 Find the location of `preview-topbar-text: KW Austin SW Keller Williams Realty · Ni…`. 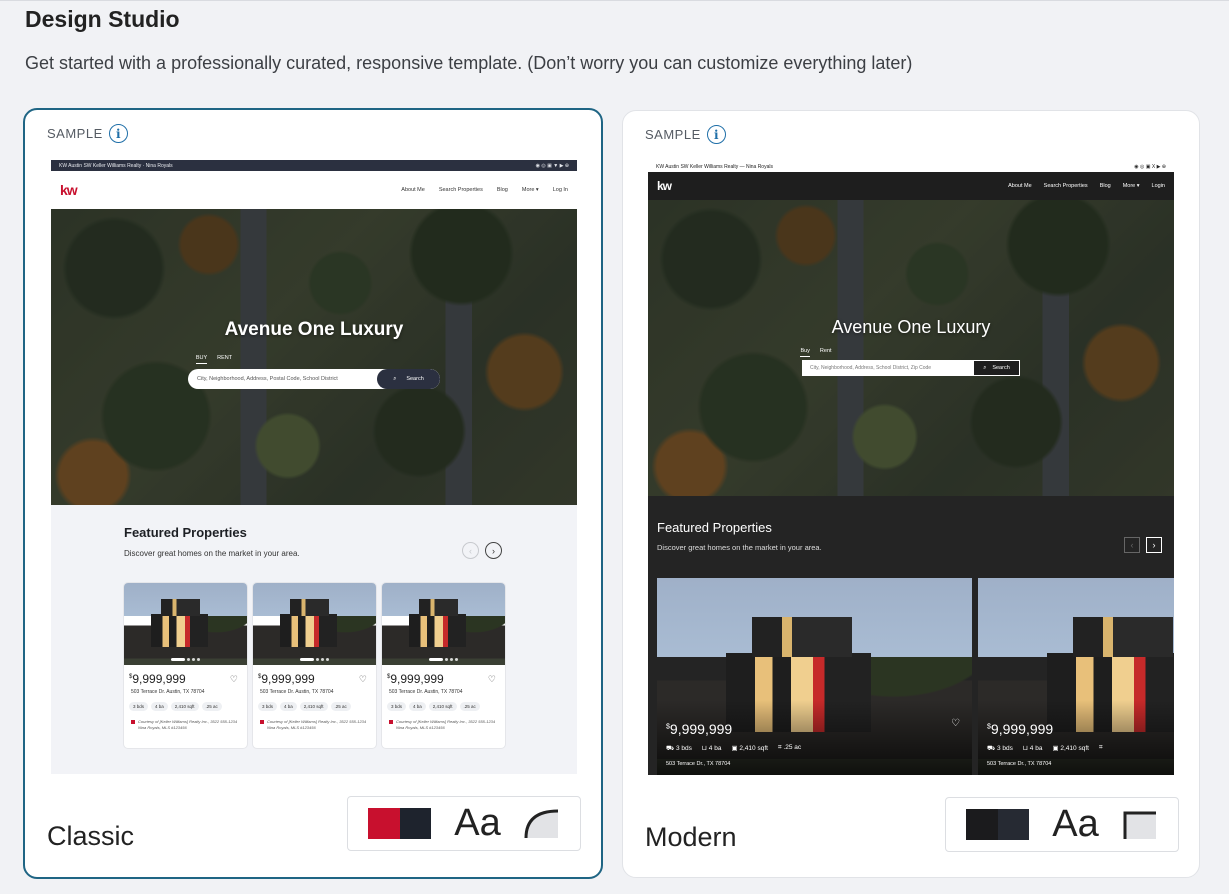

preview-topbar-text: KW Austin SW Keller Williams Realty · Ni… is located at coordinates (116, 165).